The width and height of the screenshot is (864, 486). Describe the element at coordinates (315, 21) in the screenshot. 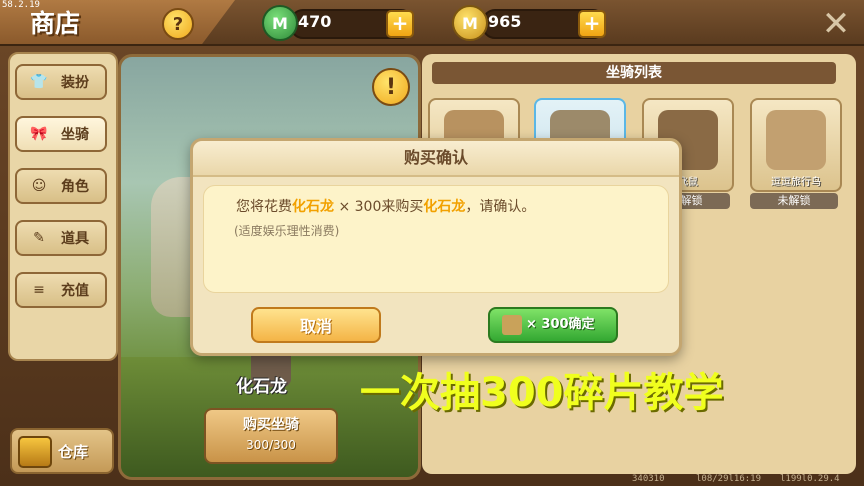

I see `green-currency-value: 470` at that location.